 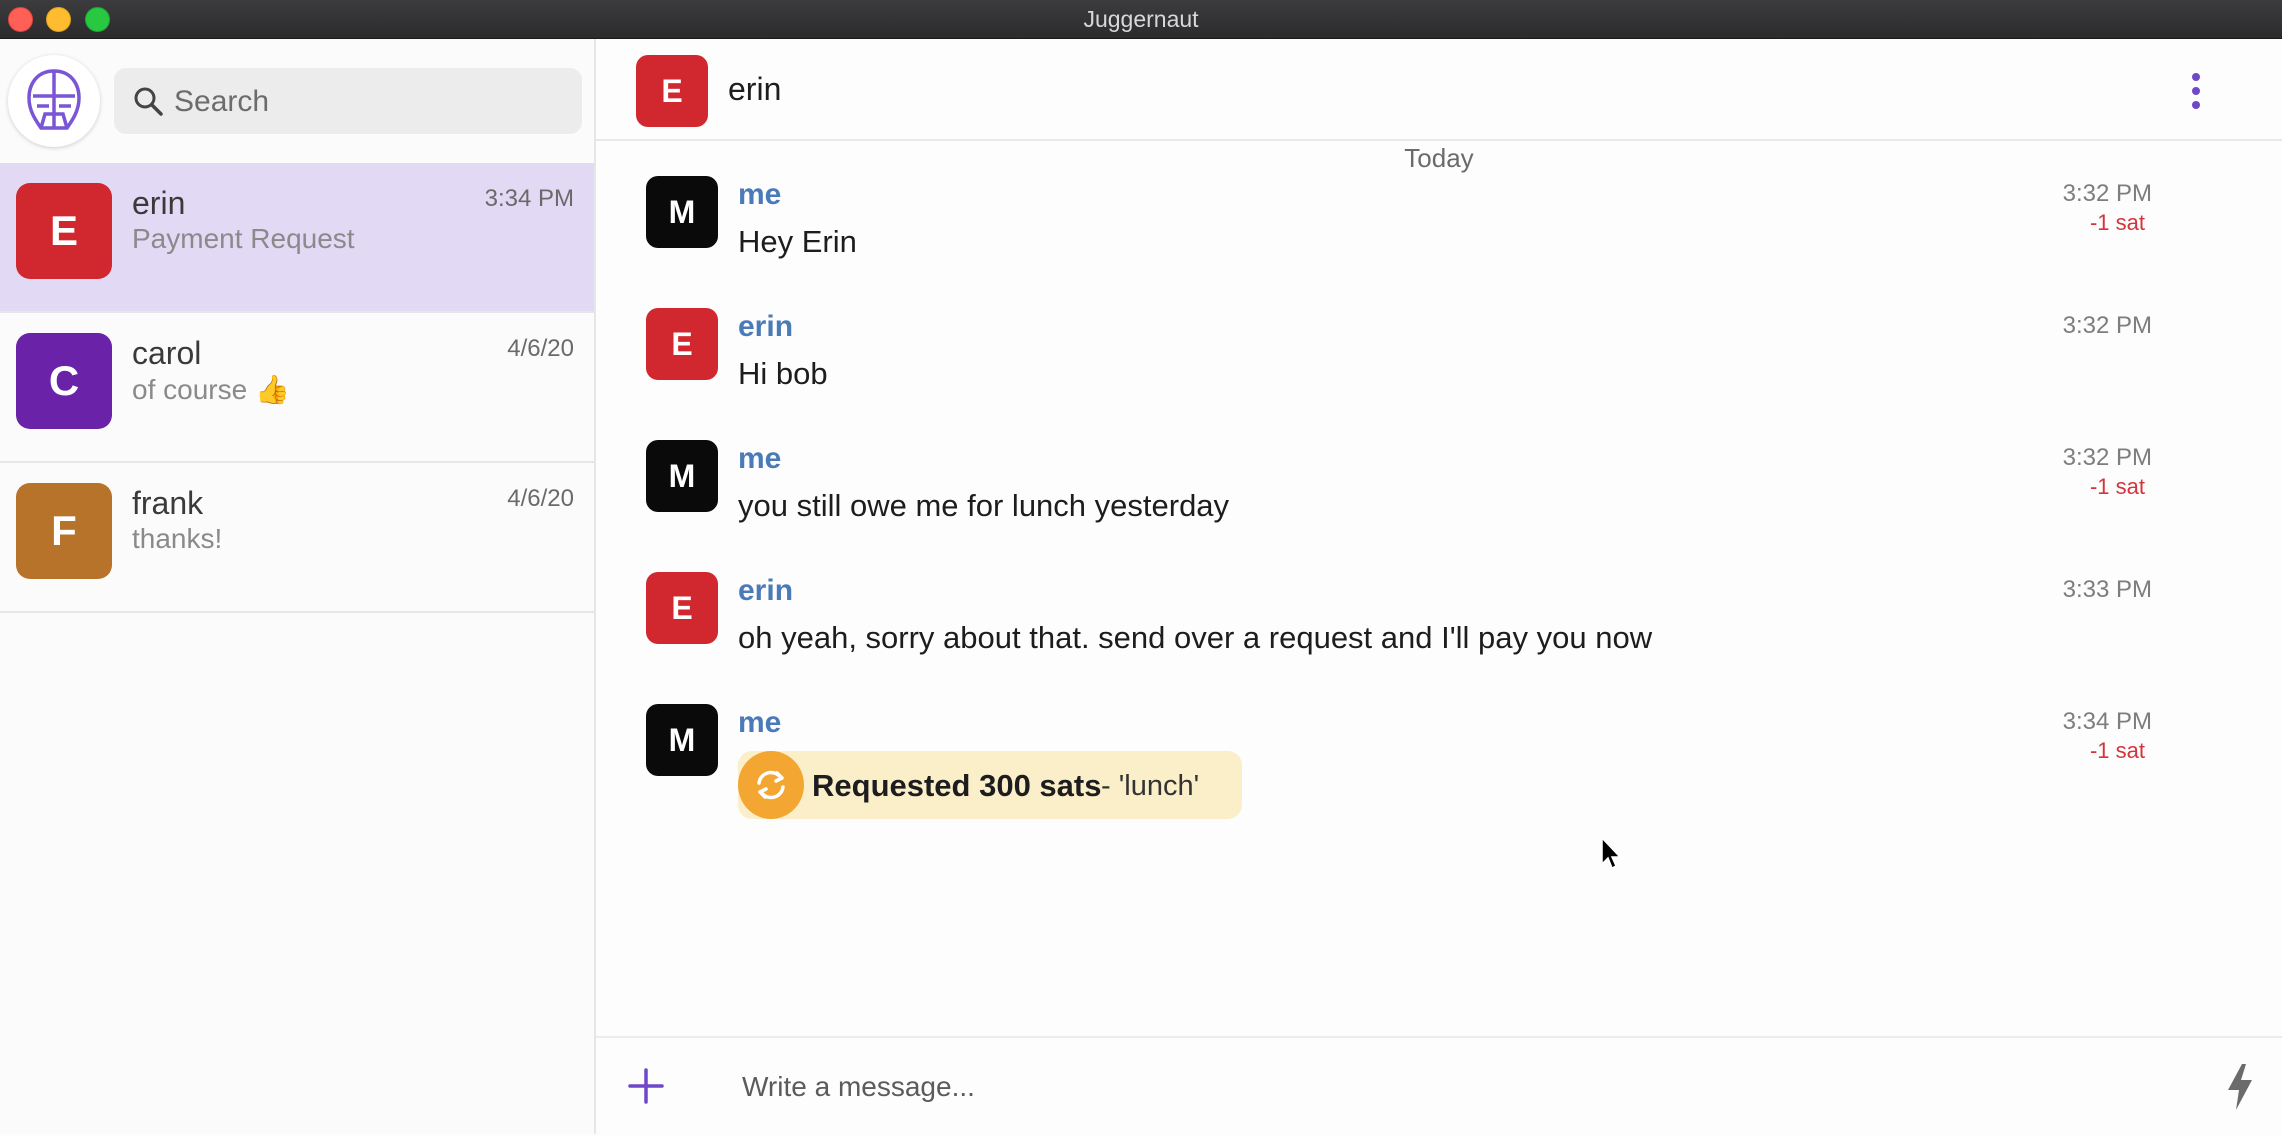 I want to click on avatar: C, so click(x=64, y=381).